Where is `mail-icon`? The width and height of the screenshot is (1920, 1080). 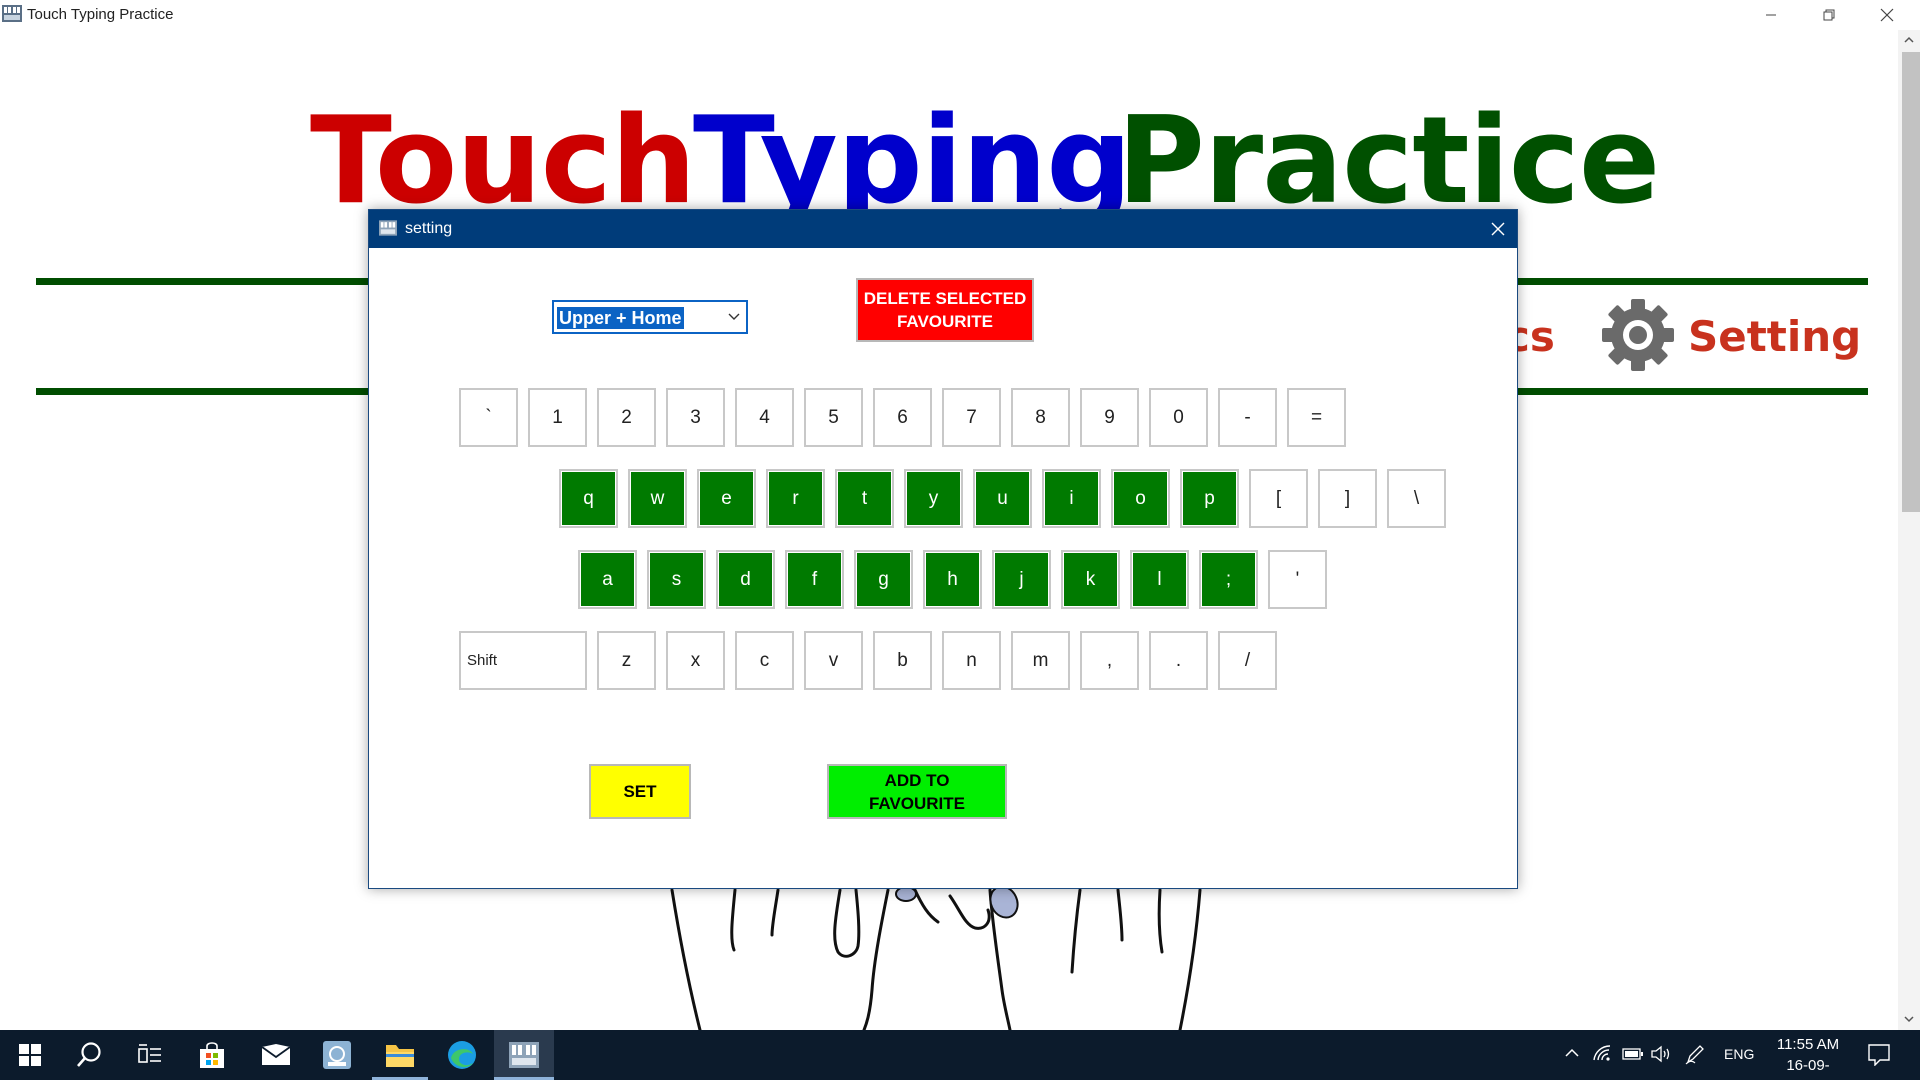 mail-icon is located at coordinates (276, 1054).